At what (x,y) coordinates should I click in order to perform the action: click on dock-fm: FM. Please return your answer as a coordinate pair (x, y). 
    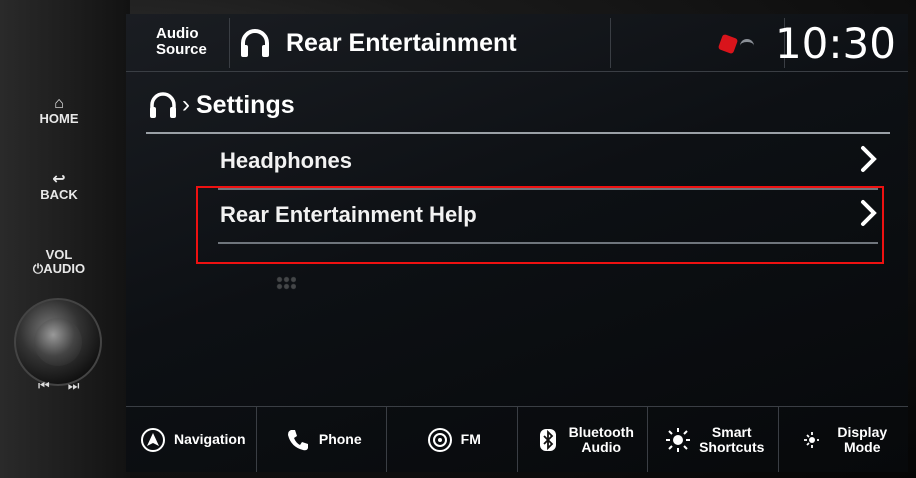
    Looking at the image, I should click on (451, 439).